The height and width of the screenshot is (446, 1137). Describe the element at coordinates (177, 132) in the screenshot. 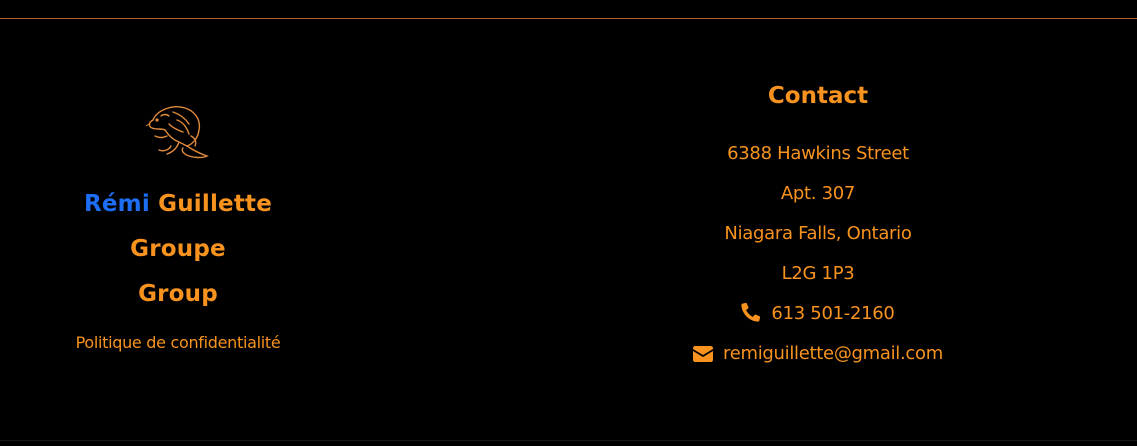

I see `beaver-icon` at that location.